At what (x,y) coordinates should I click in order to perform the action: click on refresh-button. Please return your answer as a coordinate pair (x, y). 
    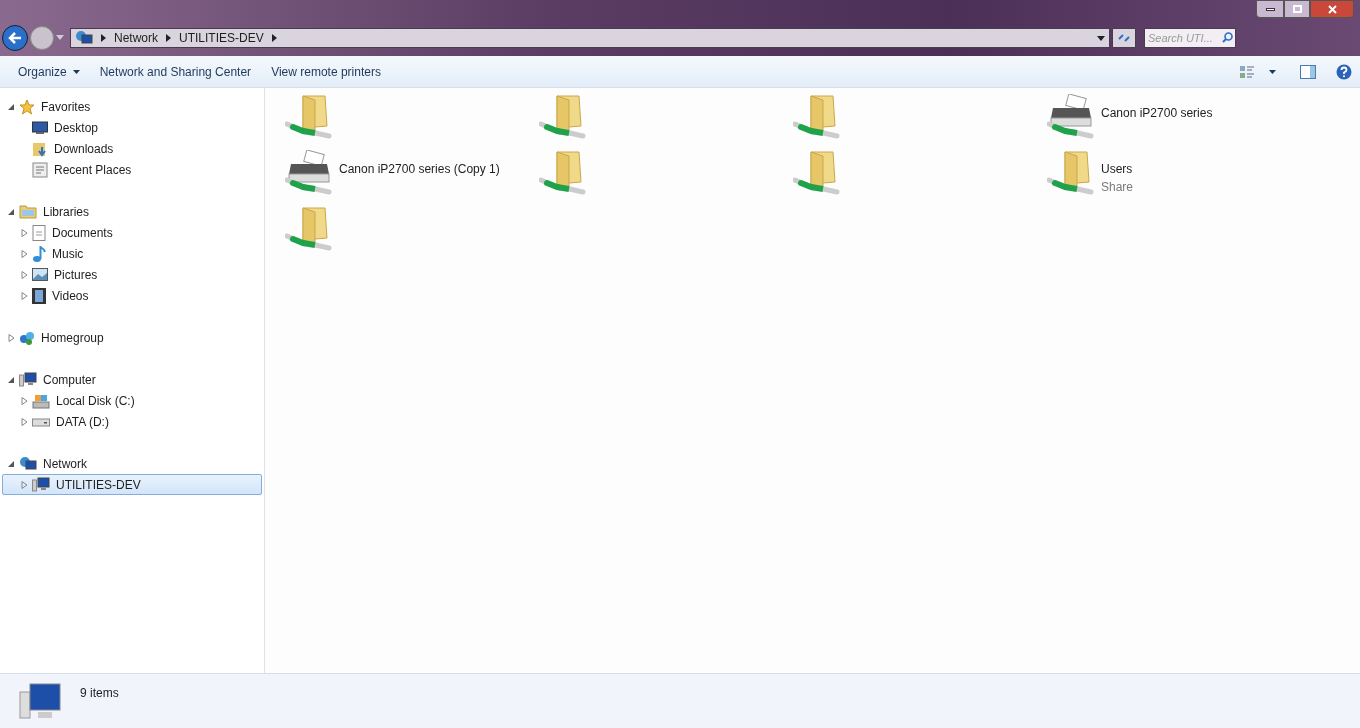
    Looking at the image, I should click on (1124, 38).